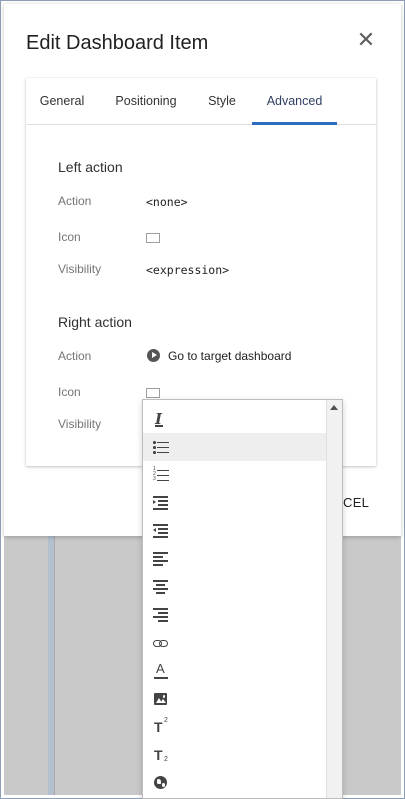 The width and height of the screenshot is (405, 799). What do you see at coordinates (80, 424) in the screenshot?
I see `right-action-visibility-label: Visibility` at bounding box center [80, 424].